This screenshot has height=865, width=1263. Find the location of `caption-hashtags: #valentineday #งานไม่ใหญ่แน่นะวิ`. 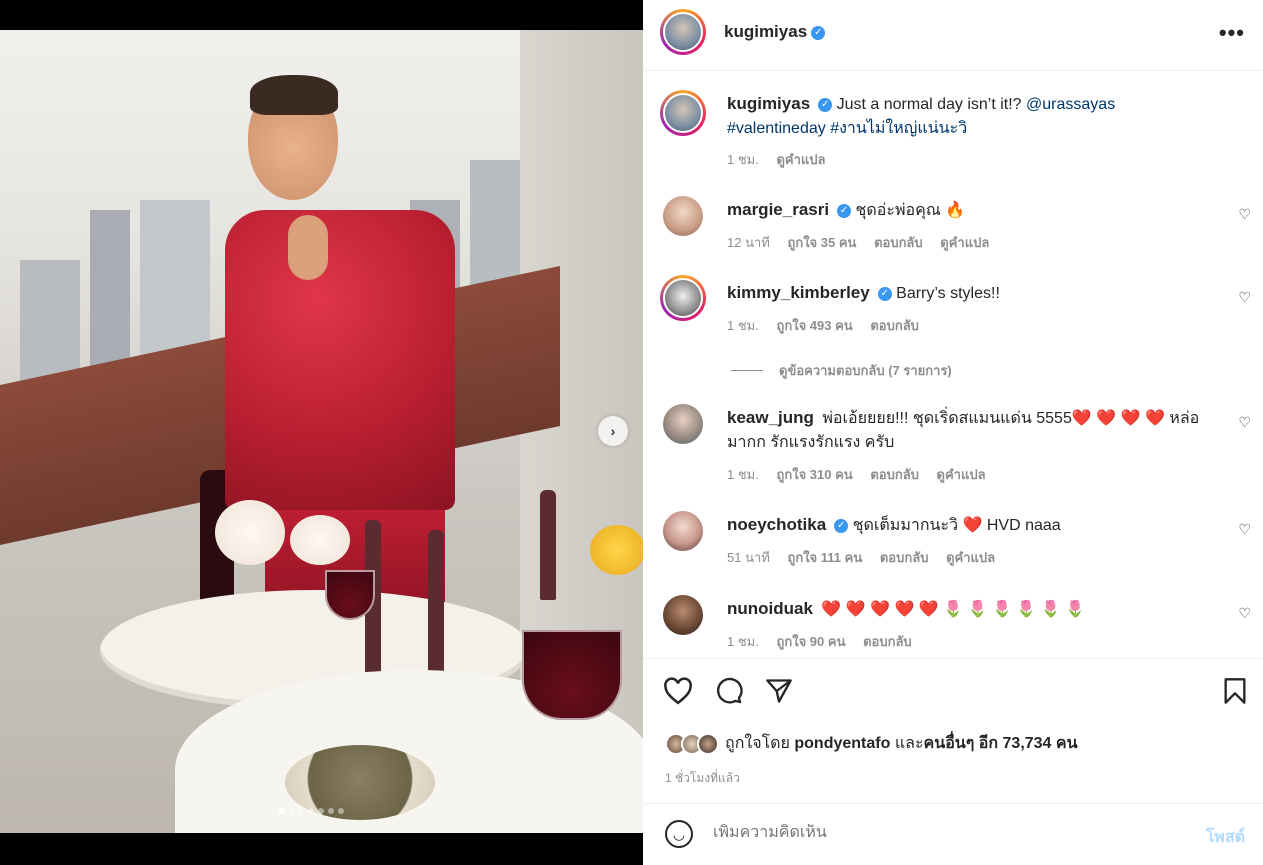

caption-hashtags: #valentineday #งานไม่ใหญ่แน่นะวิ is located at coordinates (847, 128).